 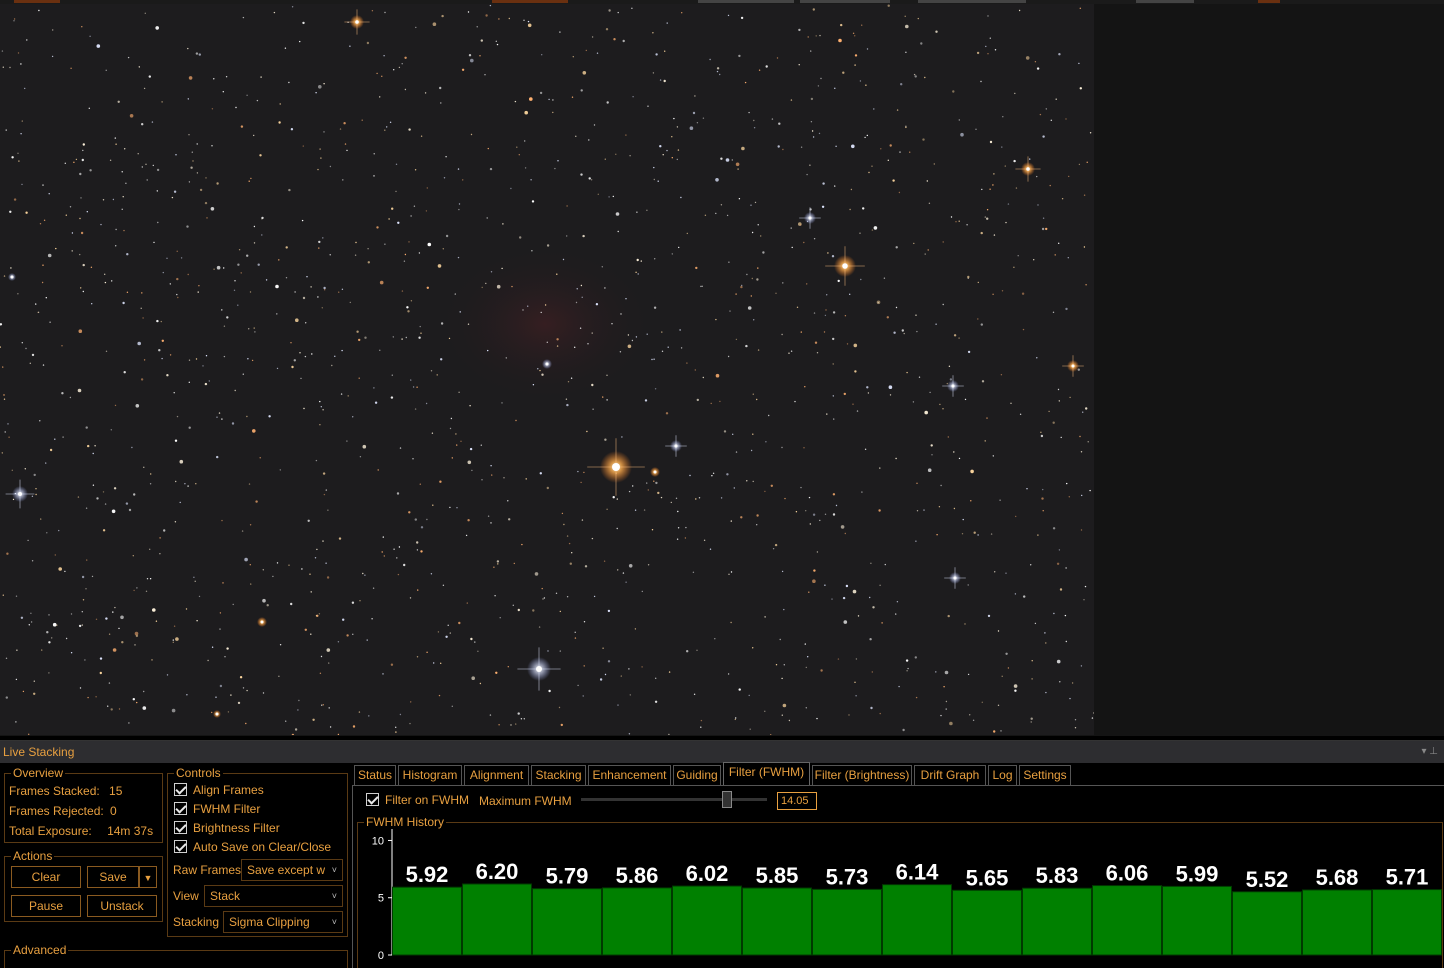 What do you see at coordinates (1045, 775) in the screenshot?
I see `tab-settings: Settings` at bounding box center [1045, 775].